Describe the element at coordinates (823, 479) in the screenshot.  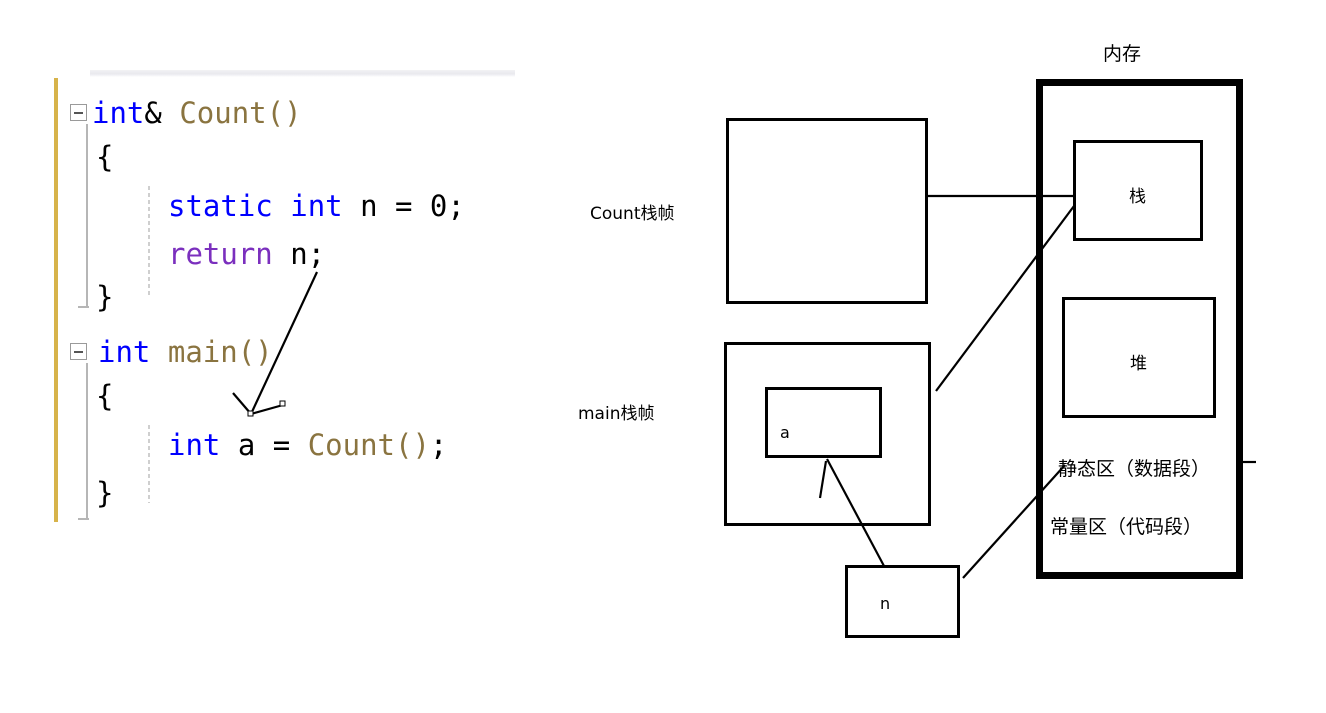
I see `a-box-tick-line` at that location.